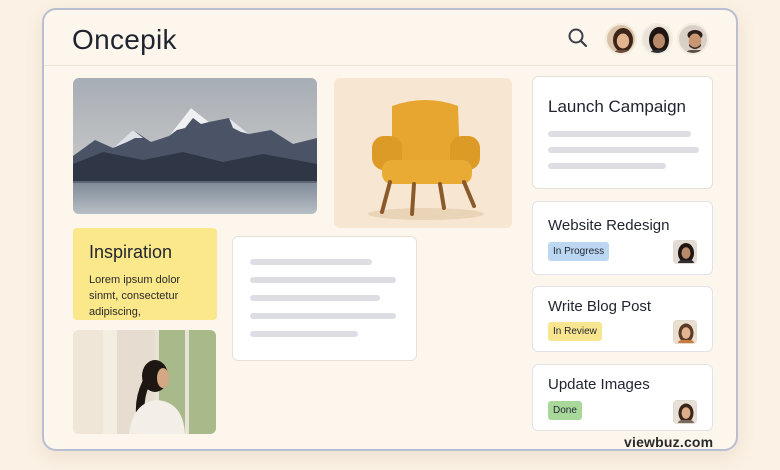 The image size is (780, 470). I want to click on search-icon, so click(578, 38).